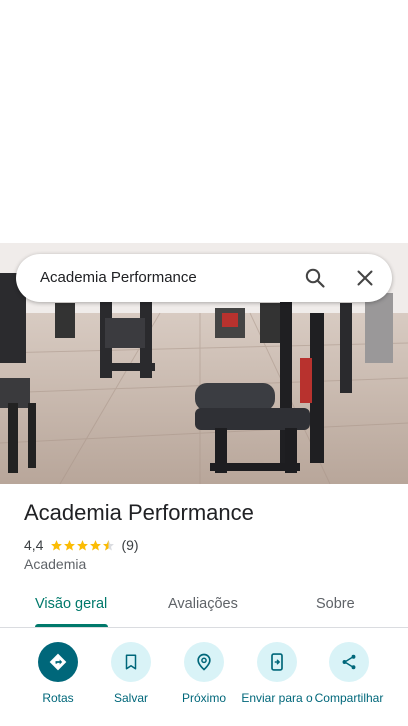 This screenshot has height=726, width=408. Describe the element at coordinates (55, 564) in the screenshot. I see `place-category: Academia` at that location.